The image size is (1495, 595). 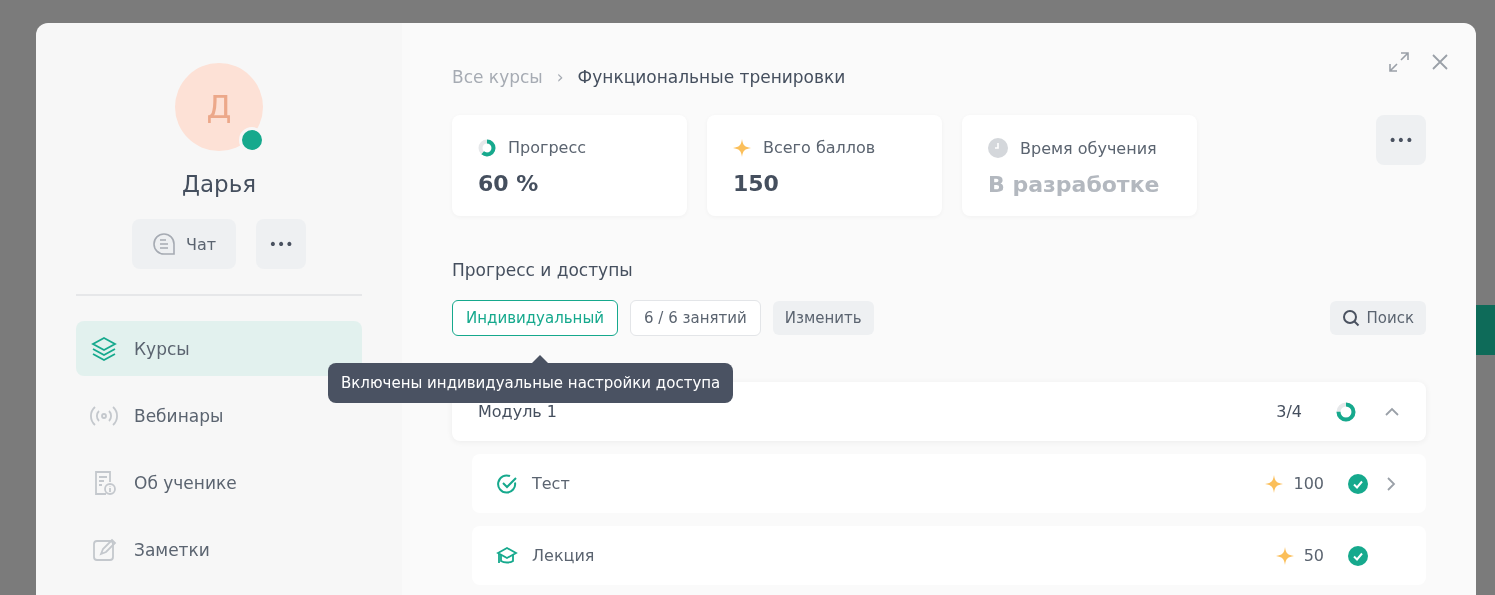 What do you see at coordinates (219, 184) in the screenshot?
I see `user-name: Дарья` at bounding box center [219, 184].